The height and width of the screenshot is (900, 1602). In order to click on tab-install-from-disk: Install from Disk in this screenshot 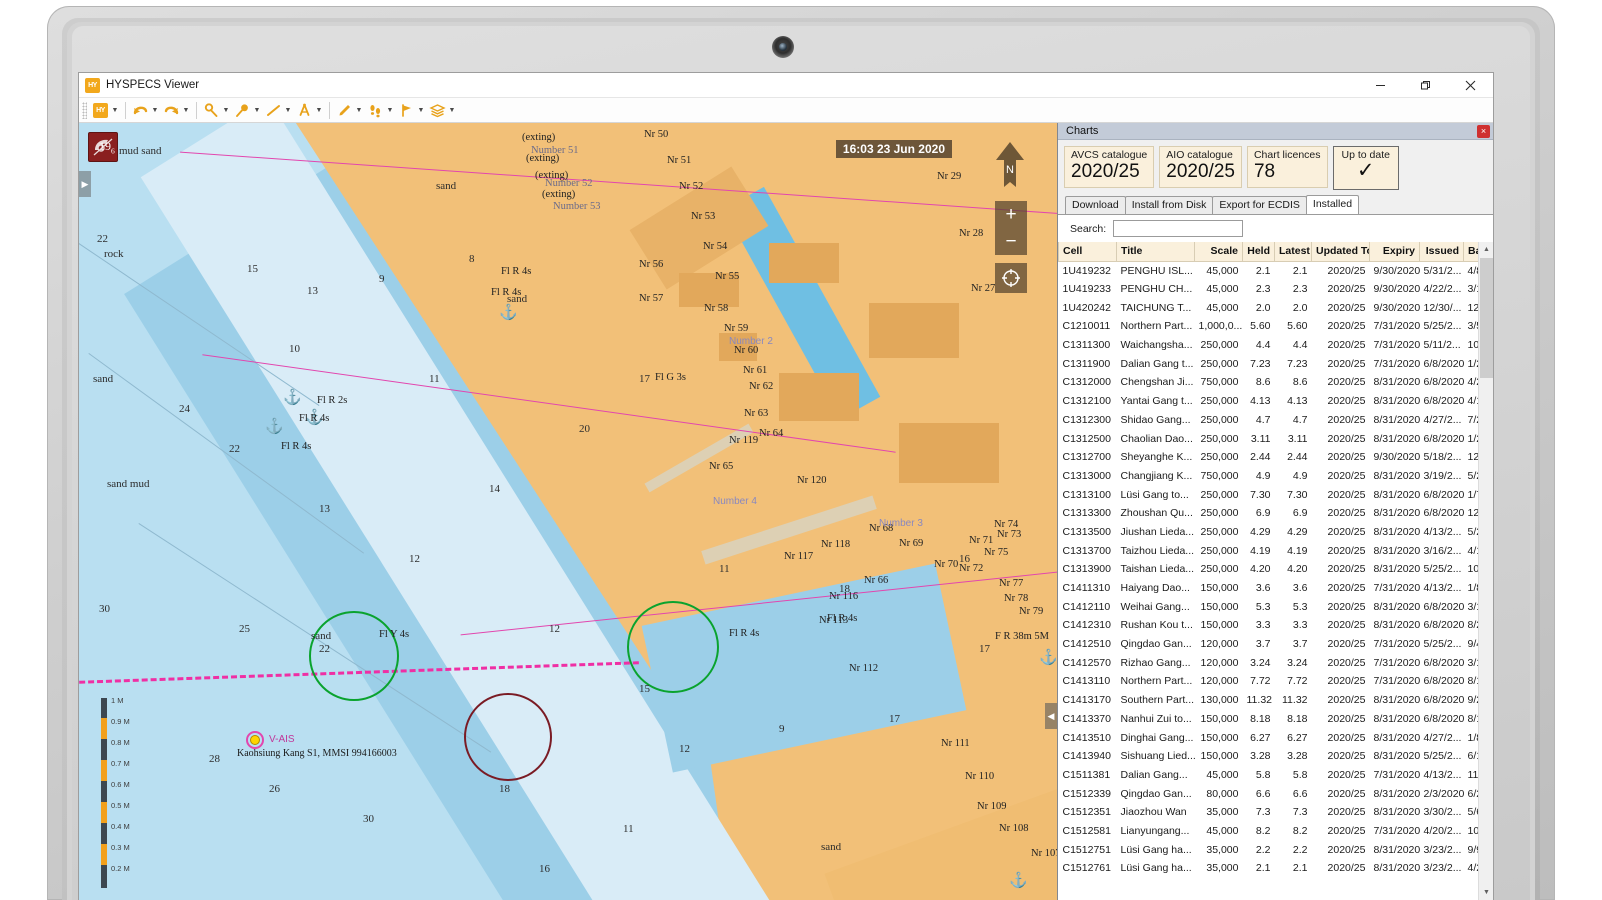, I will do `click(1169, 205)`.